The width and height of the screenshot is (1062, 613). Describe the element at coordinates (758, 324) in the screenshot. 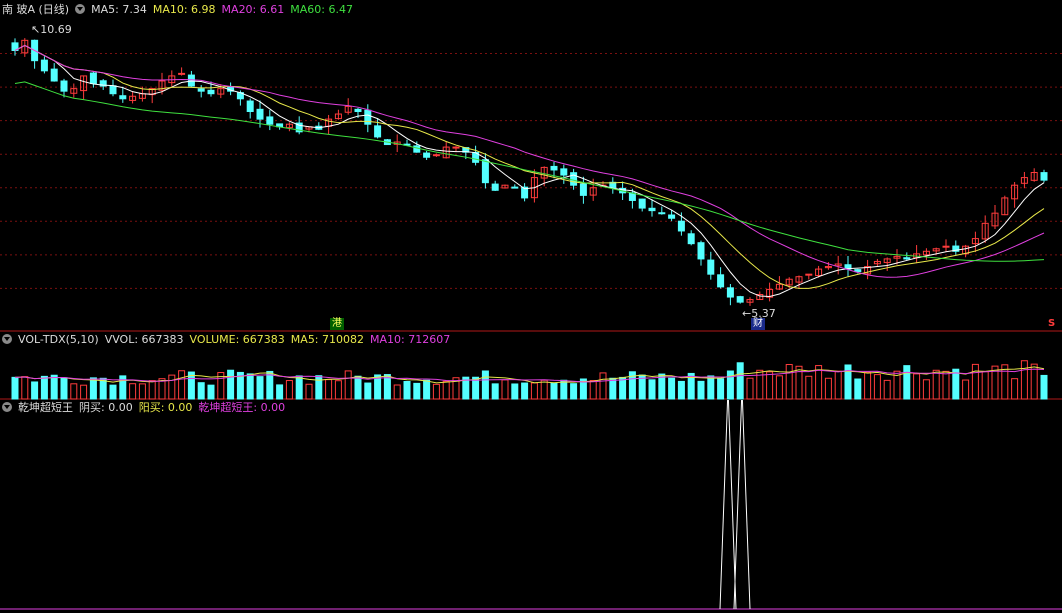

I see `financial-report-badge: 财` at that location.